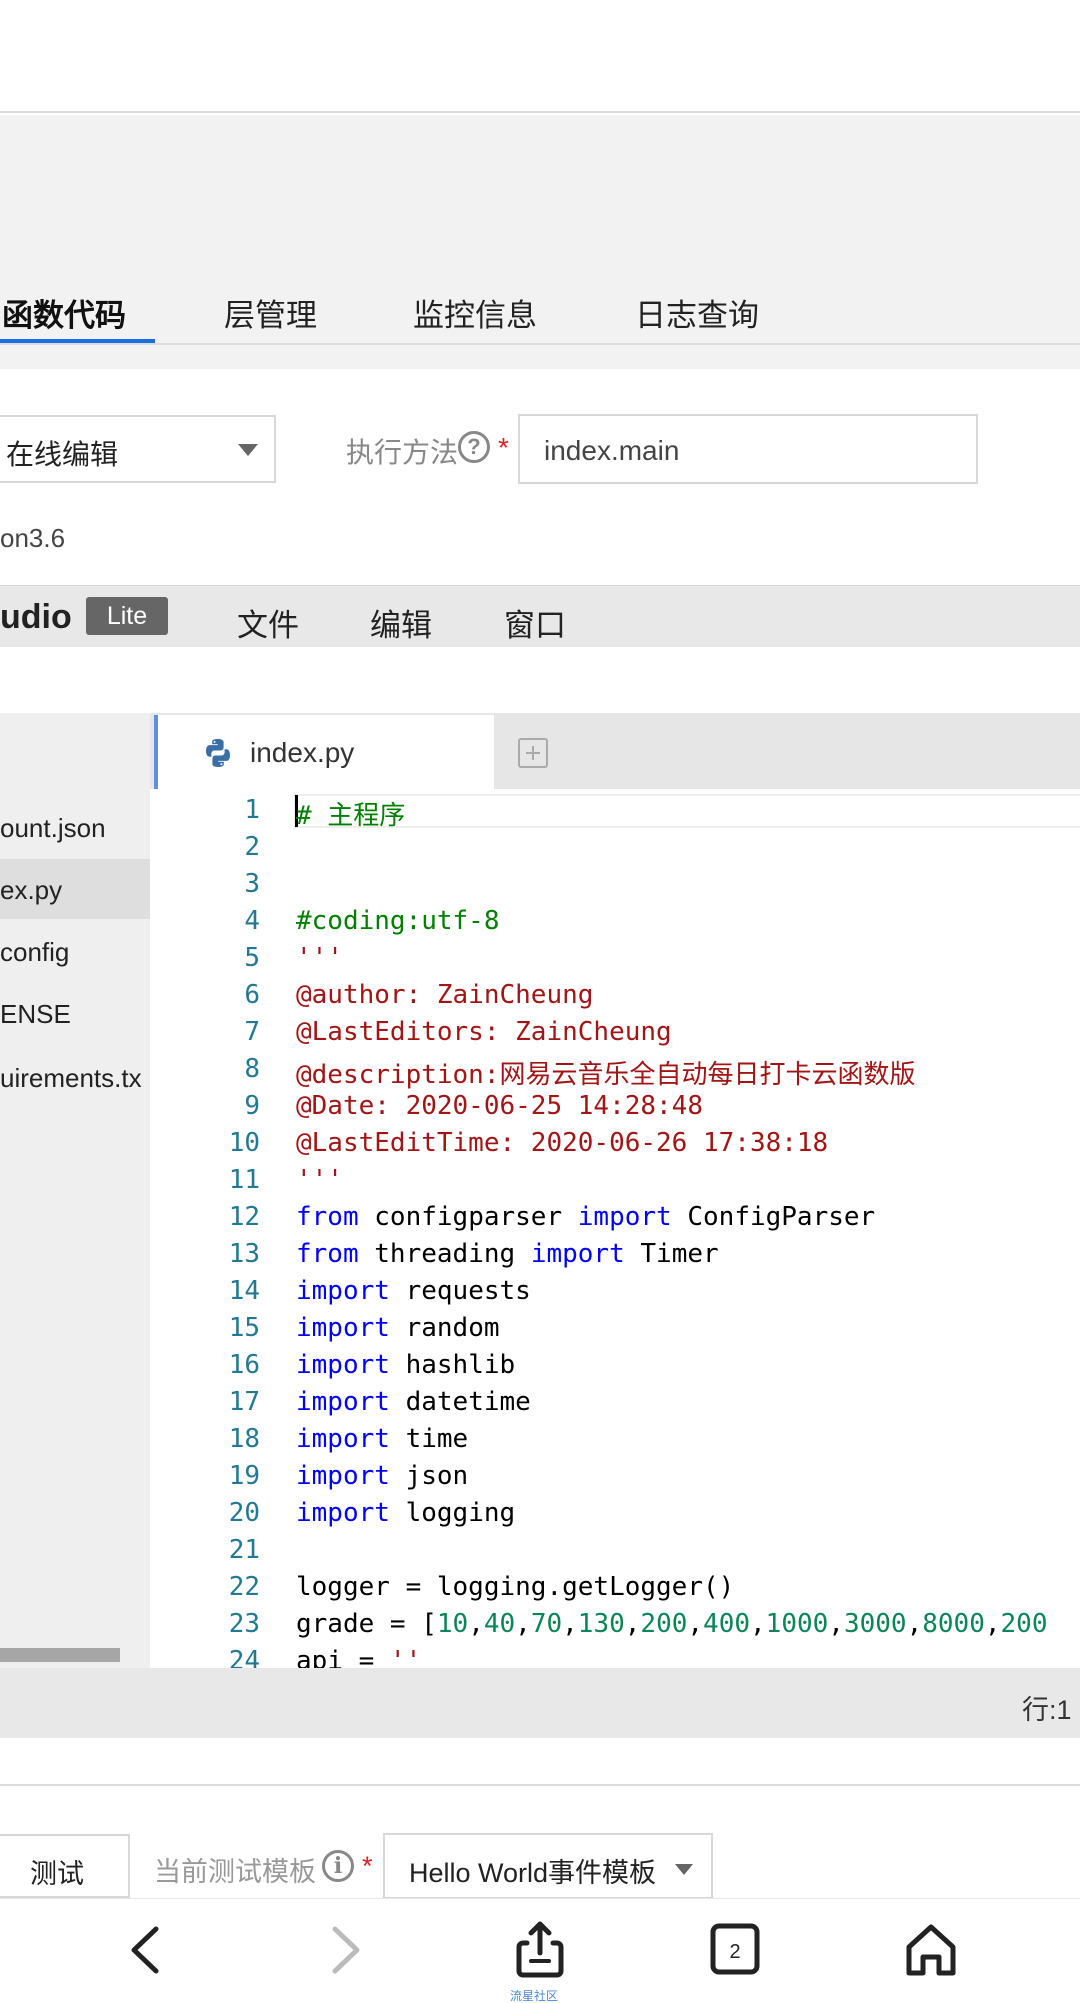 The image size is (1080, 2003). I want to click on number-literal: 10, so click(452, 1624).